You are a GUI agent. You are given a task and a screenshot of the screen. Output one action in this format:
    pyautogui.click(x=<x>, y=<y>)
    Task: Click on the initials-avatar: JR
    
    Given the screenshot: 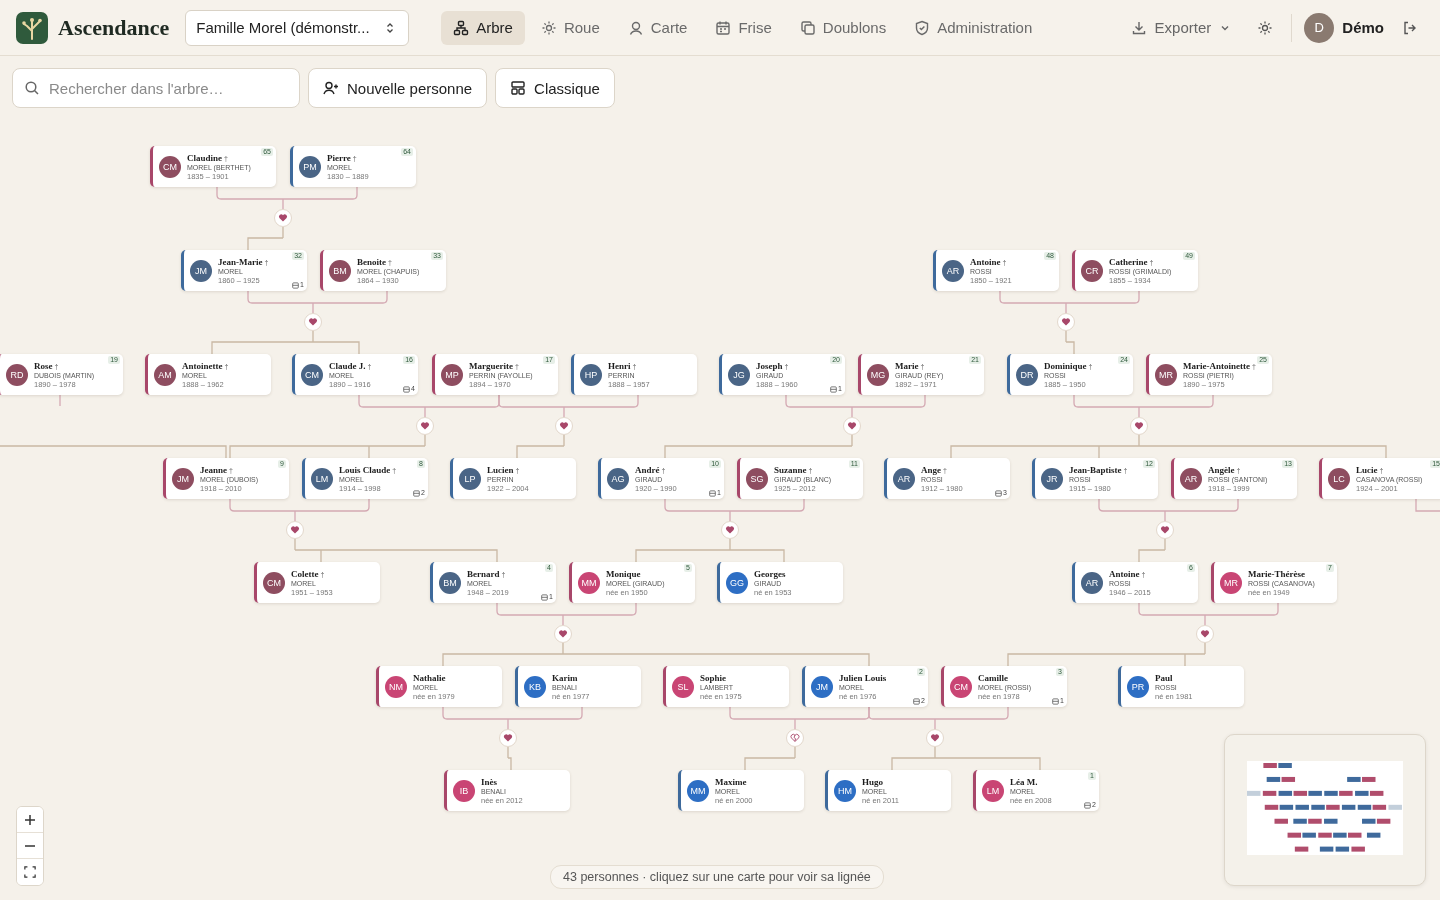 What is the action you would take?
    pyautogui.click(x=1052, y=478)
    